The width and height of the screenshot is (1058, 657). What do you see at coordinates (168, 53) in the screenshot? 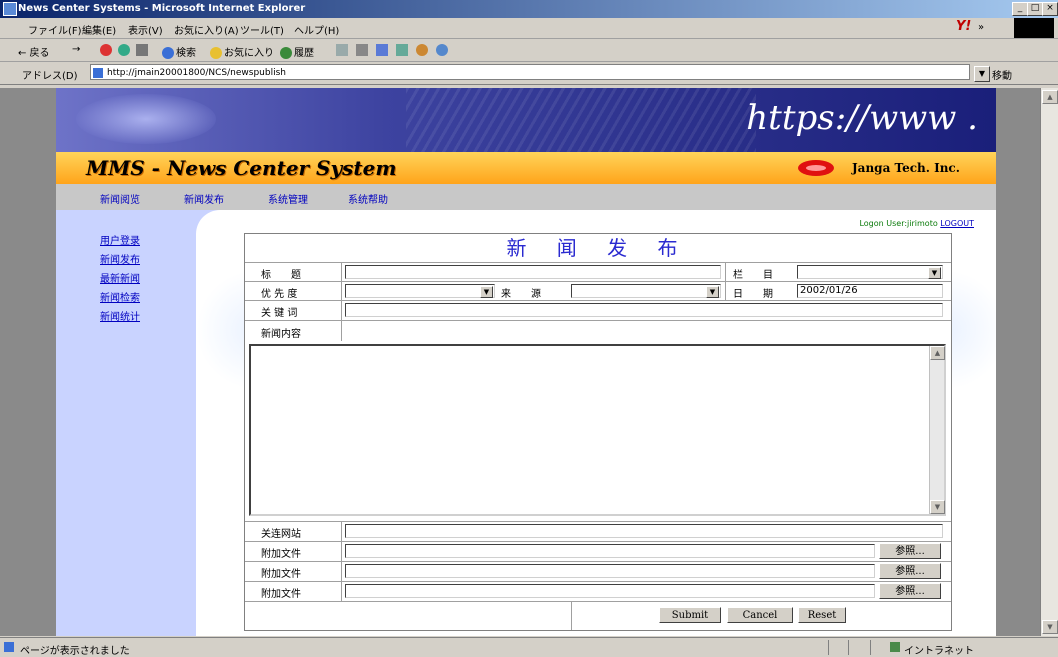
I see `search-icon` at bounding box center [168, 53].